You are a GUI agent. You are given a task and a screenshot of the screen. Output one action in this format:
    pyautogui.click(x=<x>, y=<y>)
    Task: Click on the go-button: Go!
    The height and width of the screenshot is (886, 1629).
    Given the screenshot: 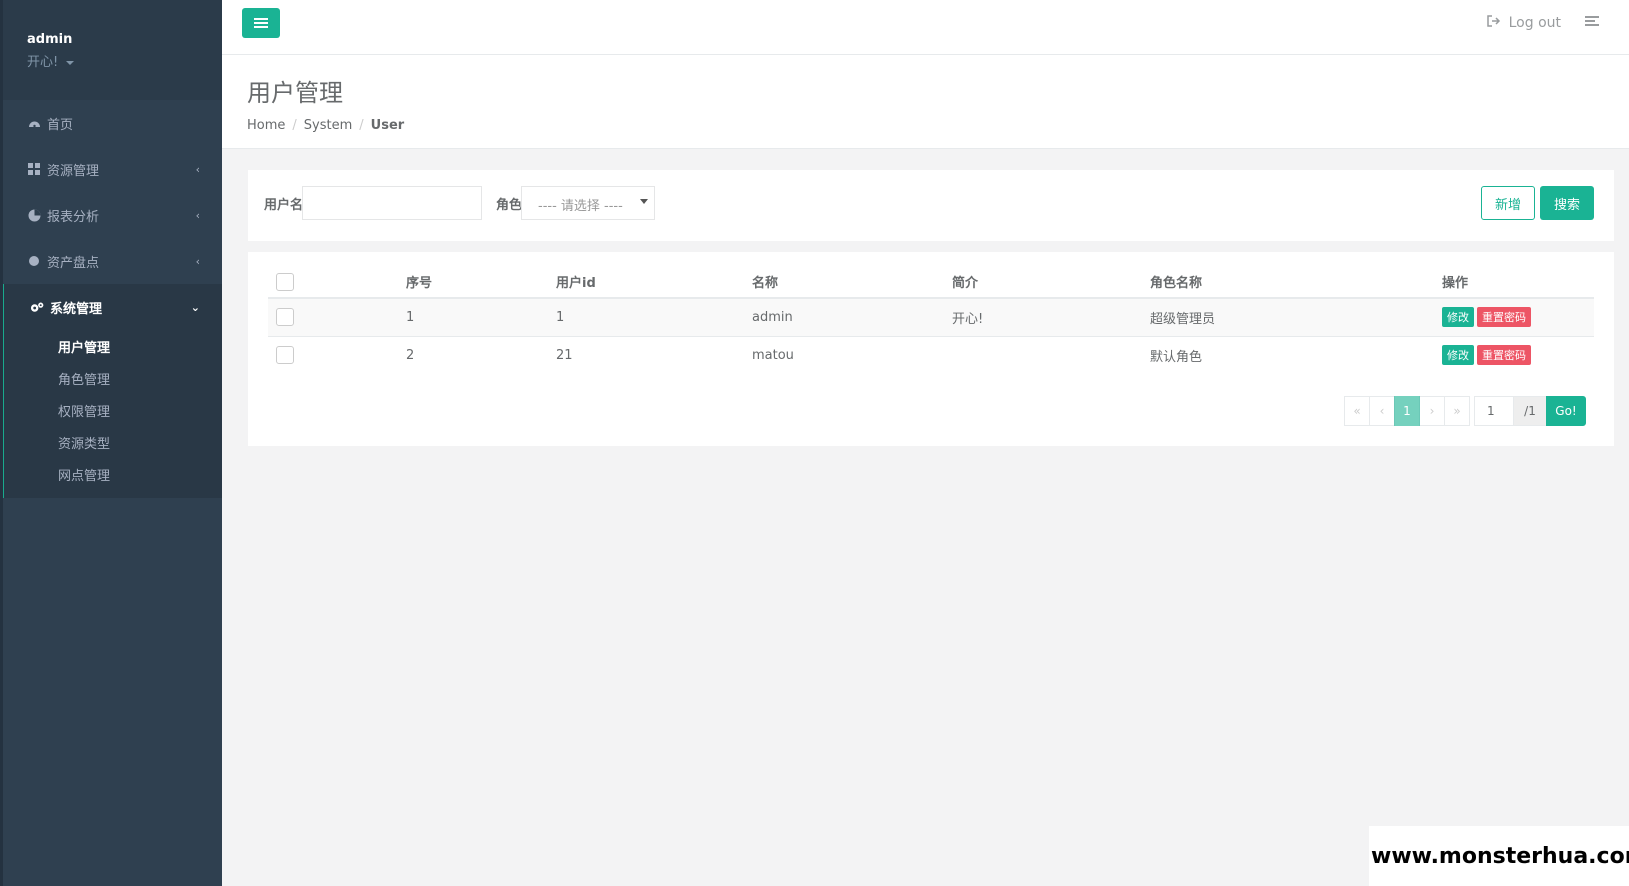 What is the action you would take?
    pyautogui.click(x=1566, y=411)
    